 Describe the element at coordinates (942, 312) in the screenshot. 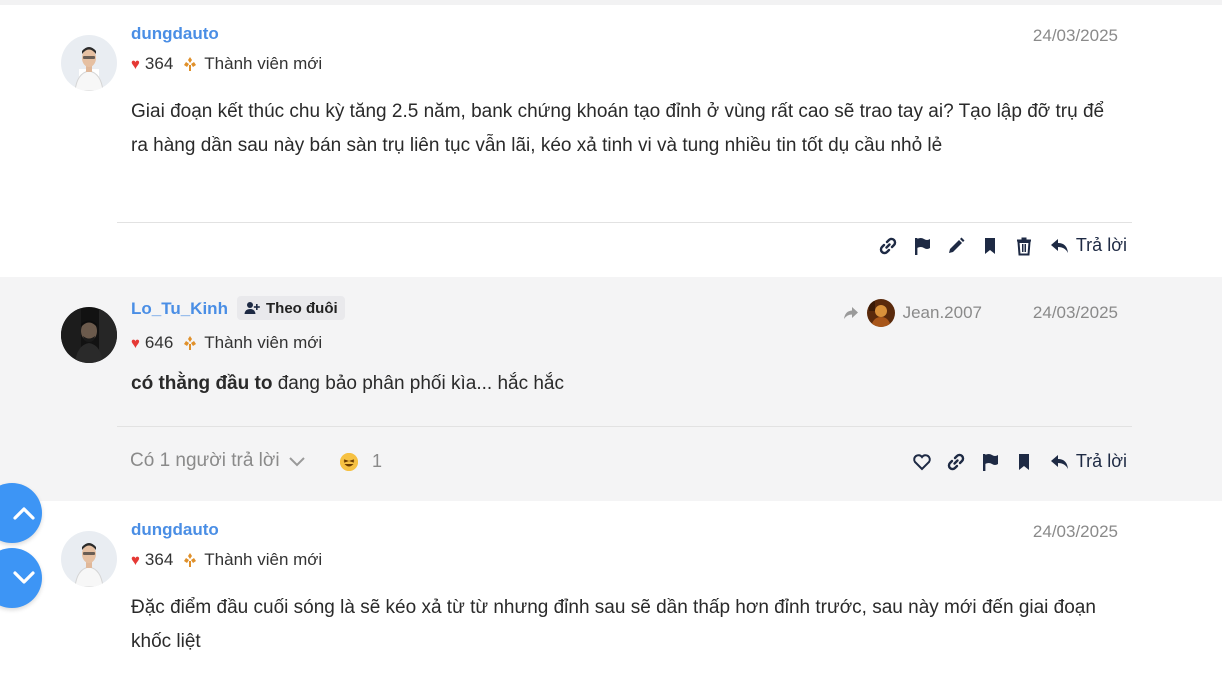

I see `quoted-user-name: Jean.2007` at that location.